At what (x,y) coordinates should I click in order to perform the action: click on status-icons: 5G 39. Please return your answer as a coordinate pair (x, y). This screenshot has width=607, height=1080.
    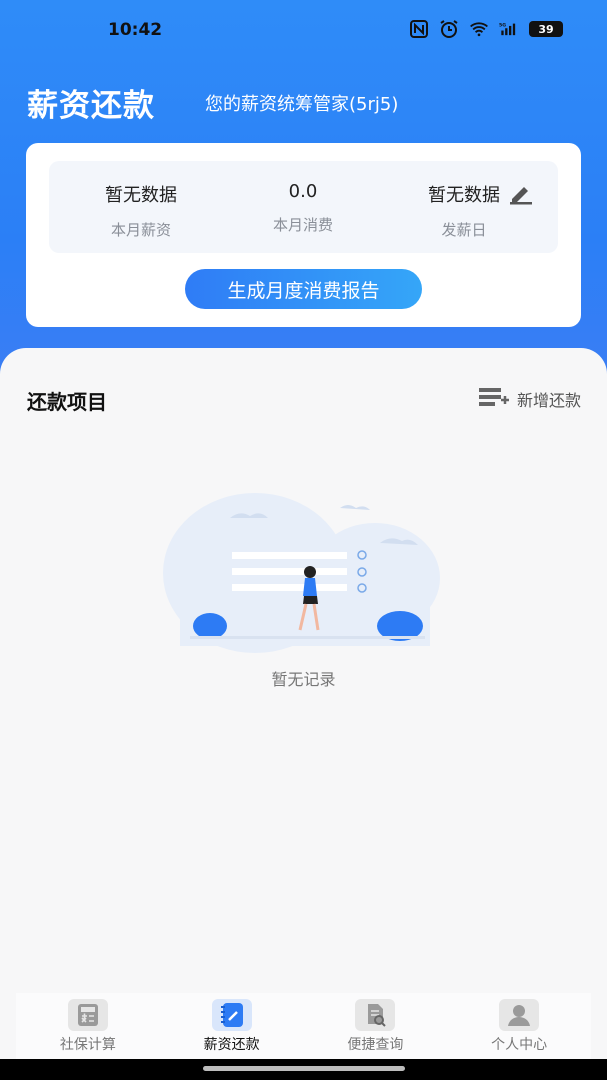
    Looking at the image, I should click on (486, 29).